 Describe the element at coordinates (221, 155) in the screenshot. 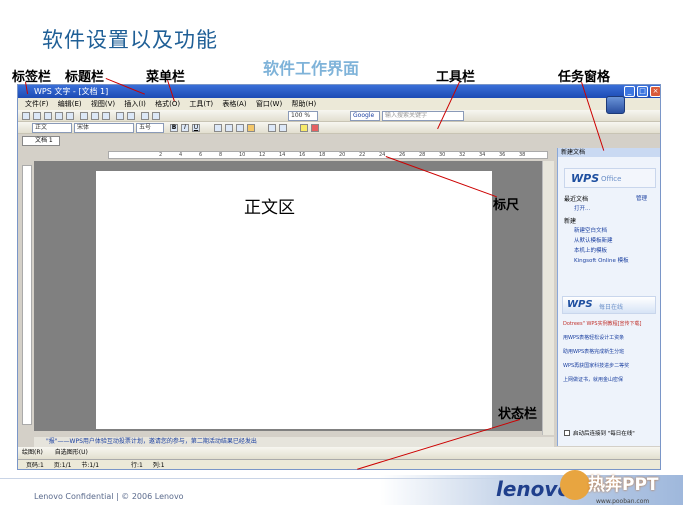

I see `ruler-tick: 8` at that location.